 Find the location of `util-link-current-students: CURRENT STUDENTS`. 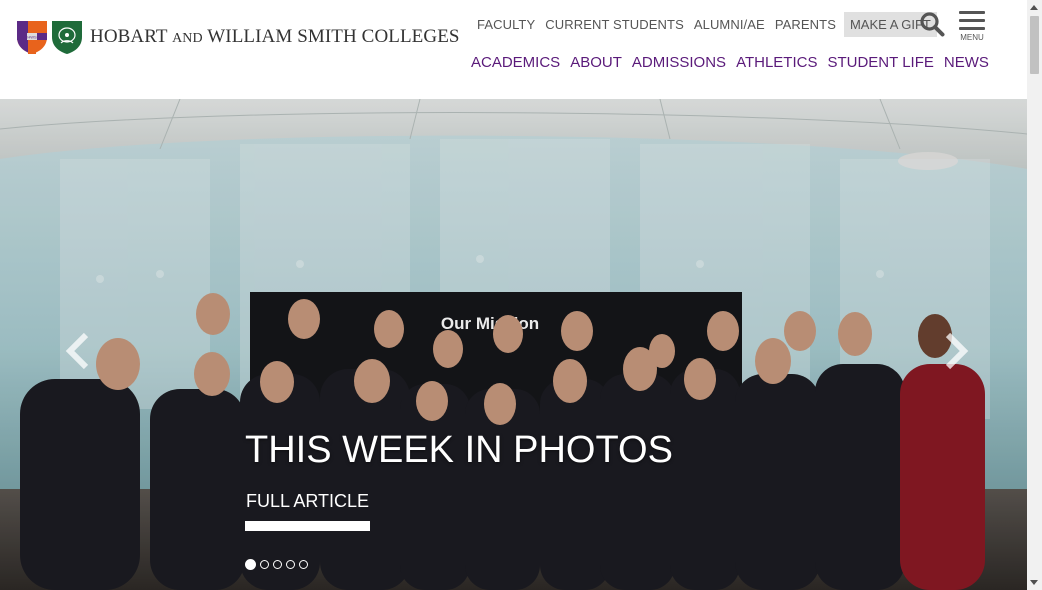

util-link-current-students: CURRENT STUDENTS is located at coordinates (614, 24).